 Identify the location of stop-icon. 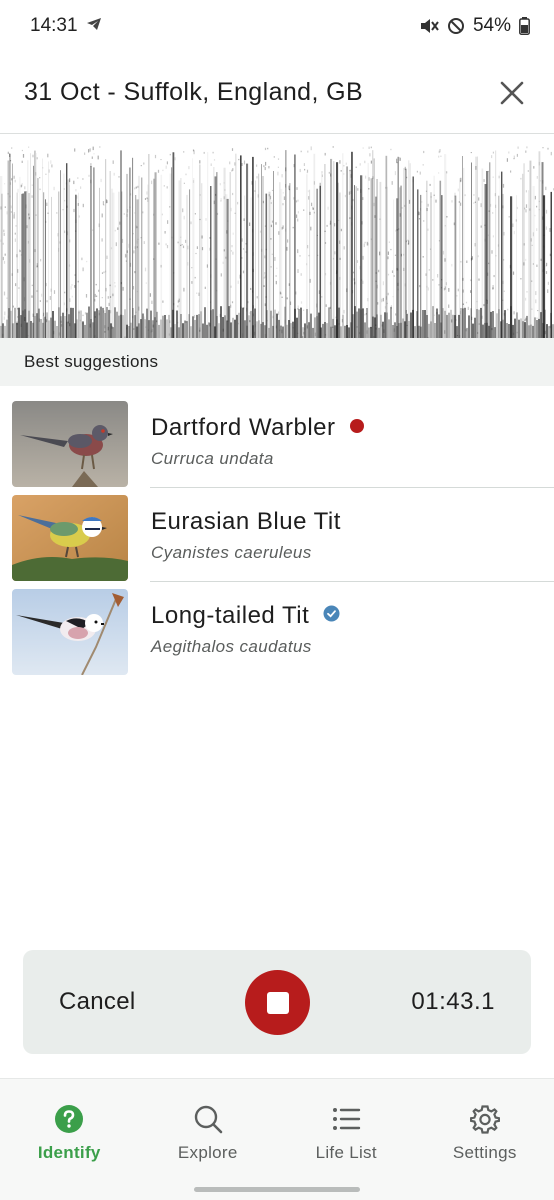
(277, 1002).